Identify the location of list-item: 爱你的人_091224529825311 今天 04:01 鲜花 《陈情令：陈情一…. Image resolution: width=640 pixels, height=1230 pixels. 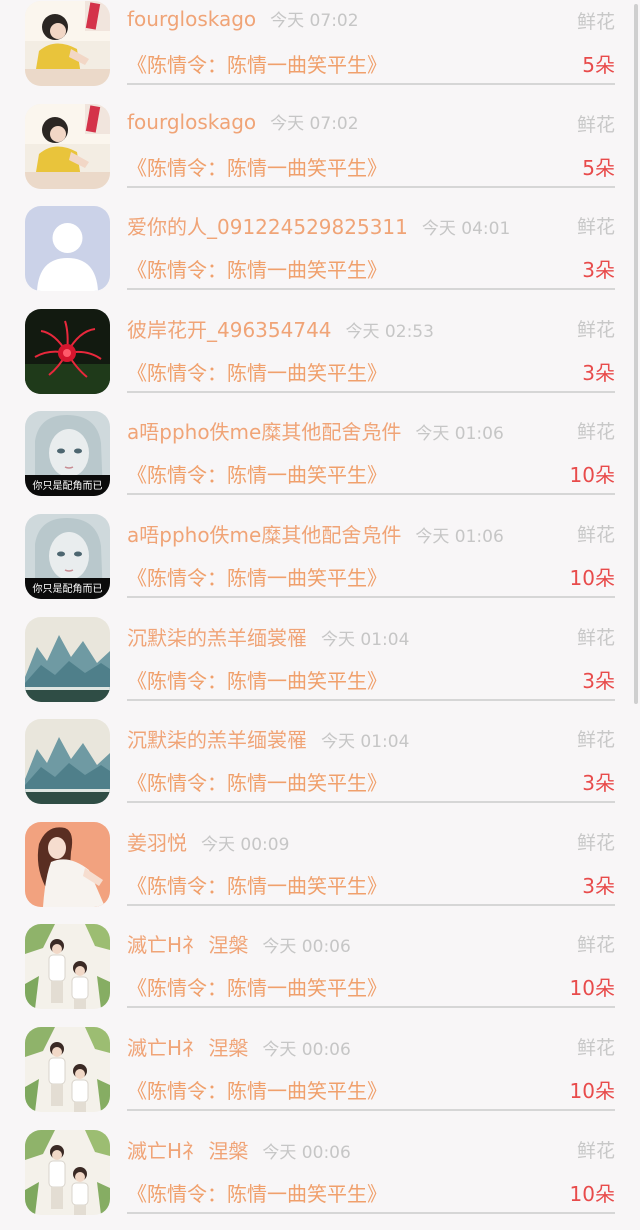
(320, 255).